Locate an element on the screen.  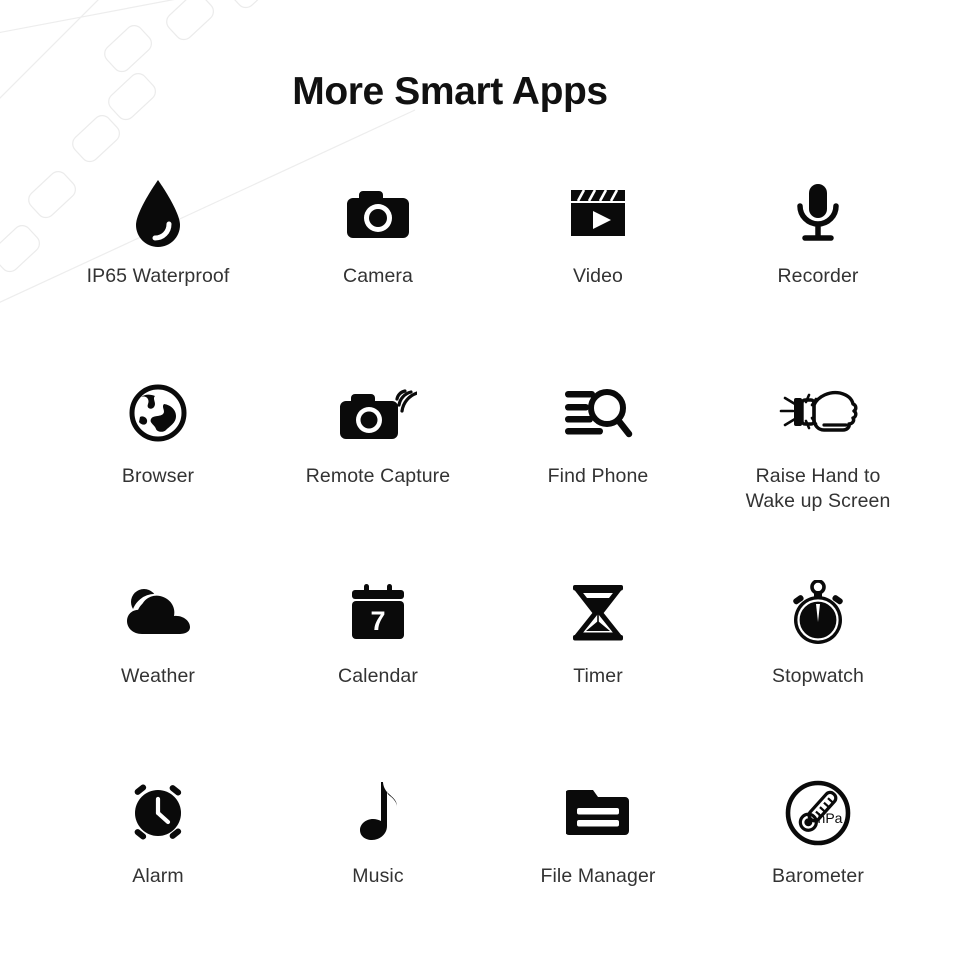
app-item-music: Music is located at coordinates (378, 864).